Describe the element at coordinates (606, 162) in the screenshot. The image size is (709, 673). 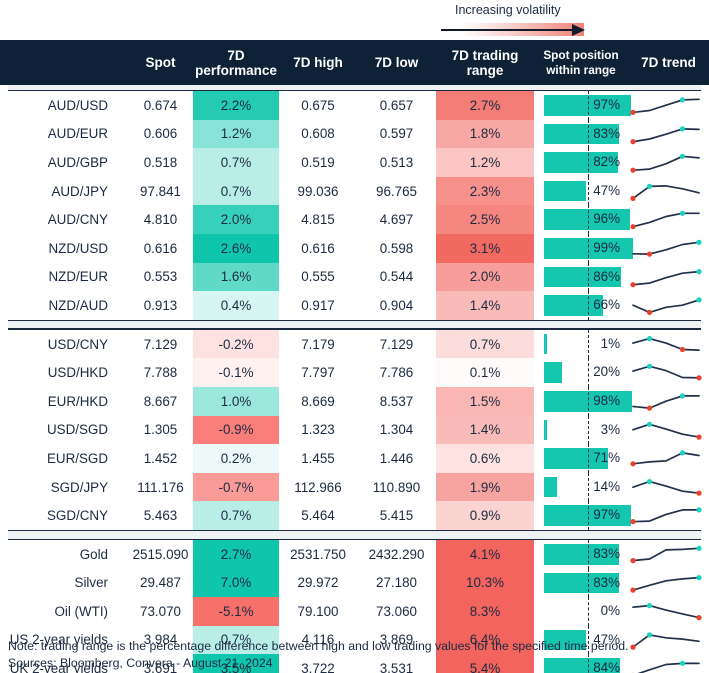
I see `spot-position-label: 82%` at that location.